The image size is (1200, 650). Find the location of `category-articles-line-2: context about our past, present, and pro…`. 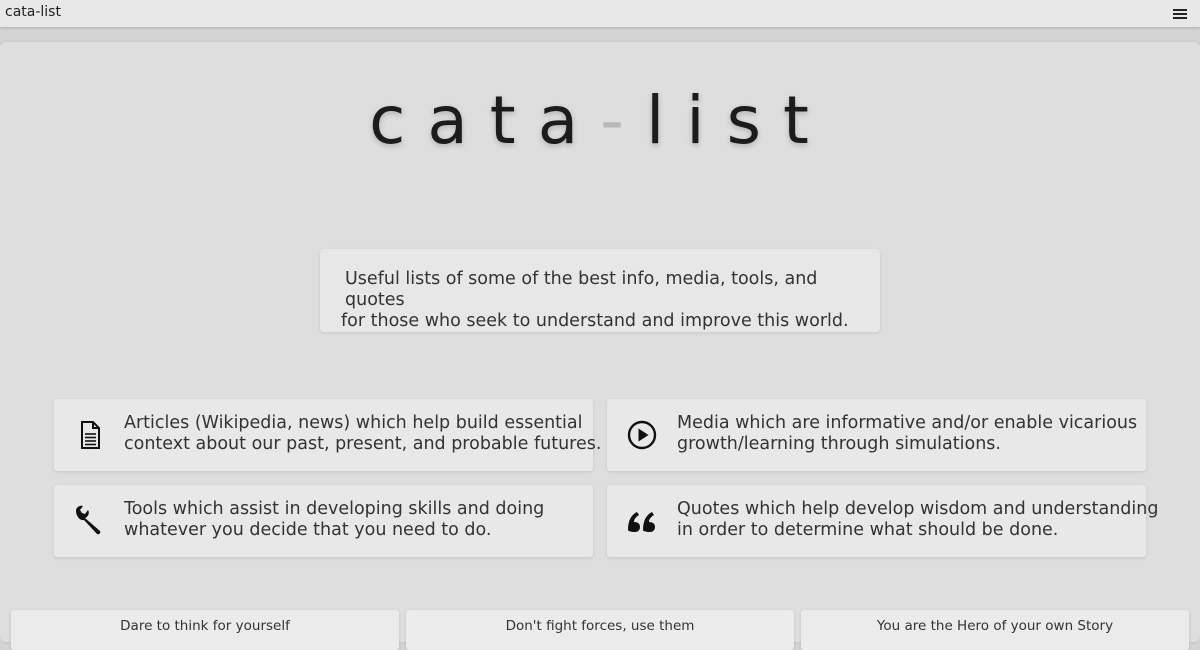

category-articles-line-2: context about our past, present, and pro… is located at coordinates (363, 444).